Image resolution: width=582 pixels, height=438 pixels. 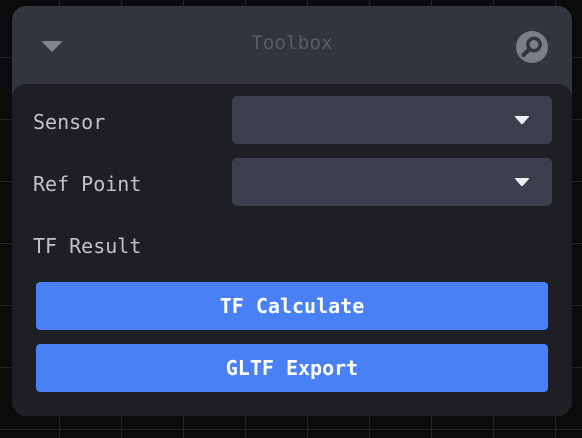 What do you see at coordinates (87, 246) in the screenshot?
I see `tf-result-label: TF Result` at bounding box center [87, 246].